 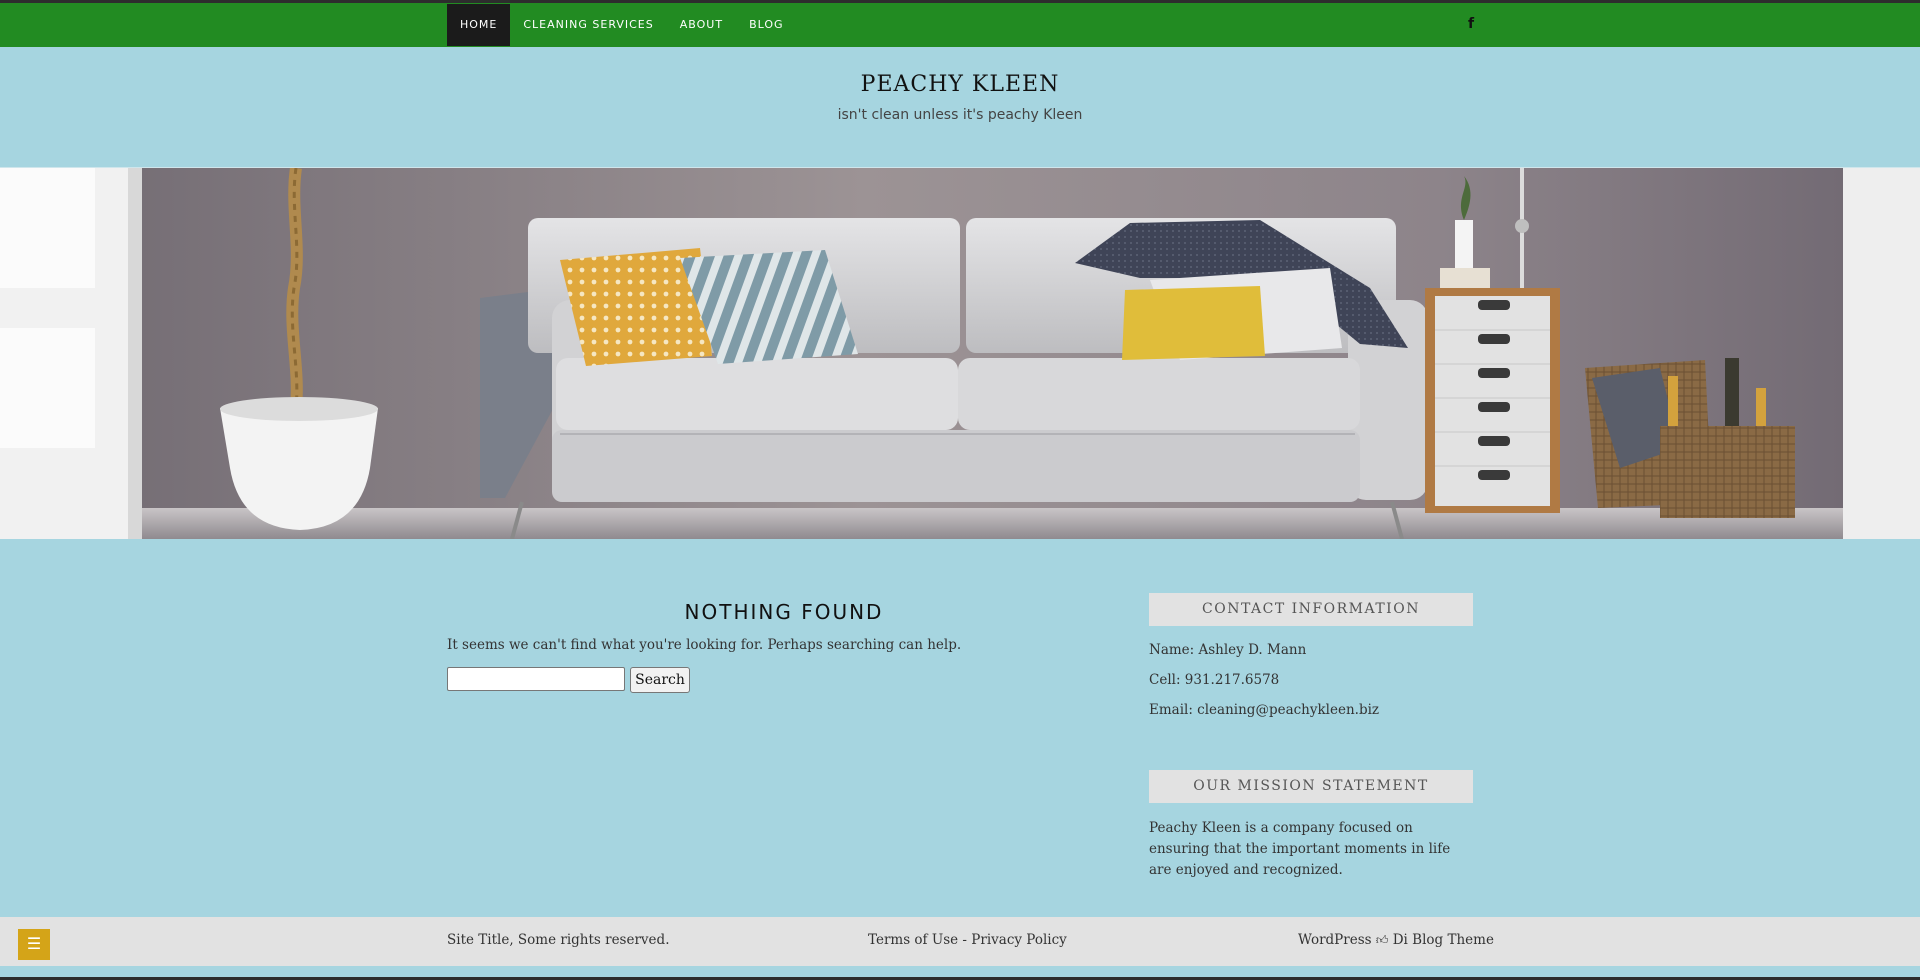 What do you see at coordinates (558, 940) in the screenshot?
I see `footer-copyright: Site Title, Some rights reserved.` at bounding box center [558, 940].